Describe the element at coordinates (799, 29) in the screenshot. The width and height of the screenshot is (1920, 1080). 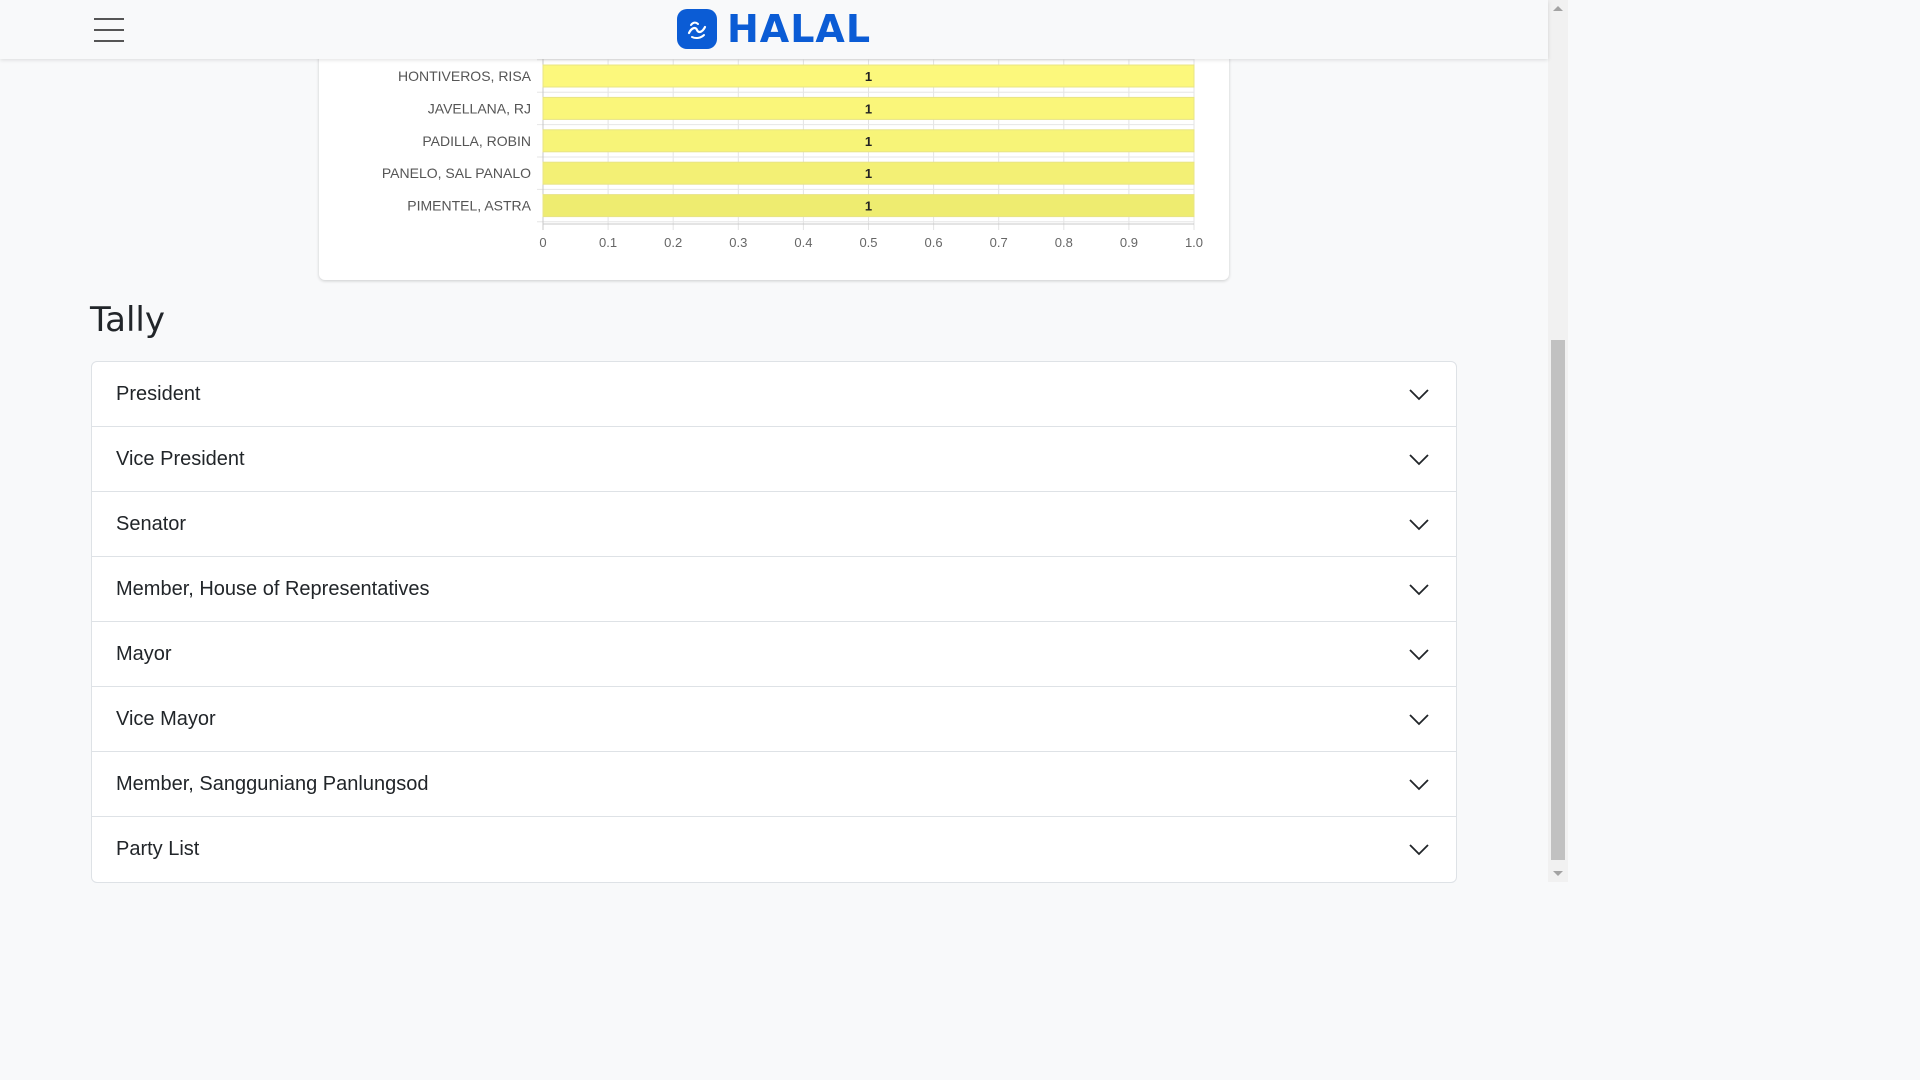
I see `brand-name: HALAL` at that location.